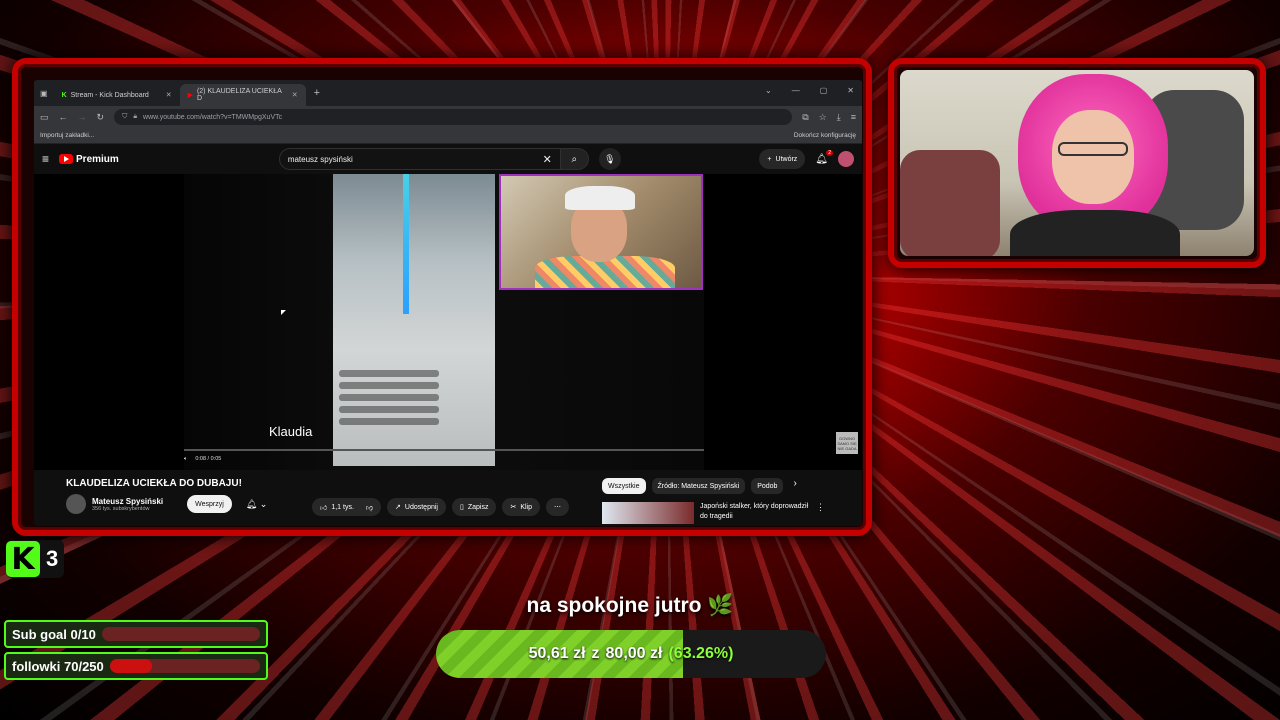  What do you see at coordinates (794, 486) in the screenshot?
I see `chevron-right-icon: ›` at bounding box center [794, 486].